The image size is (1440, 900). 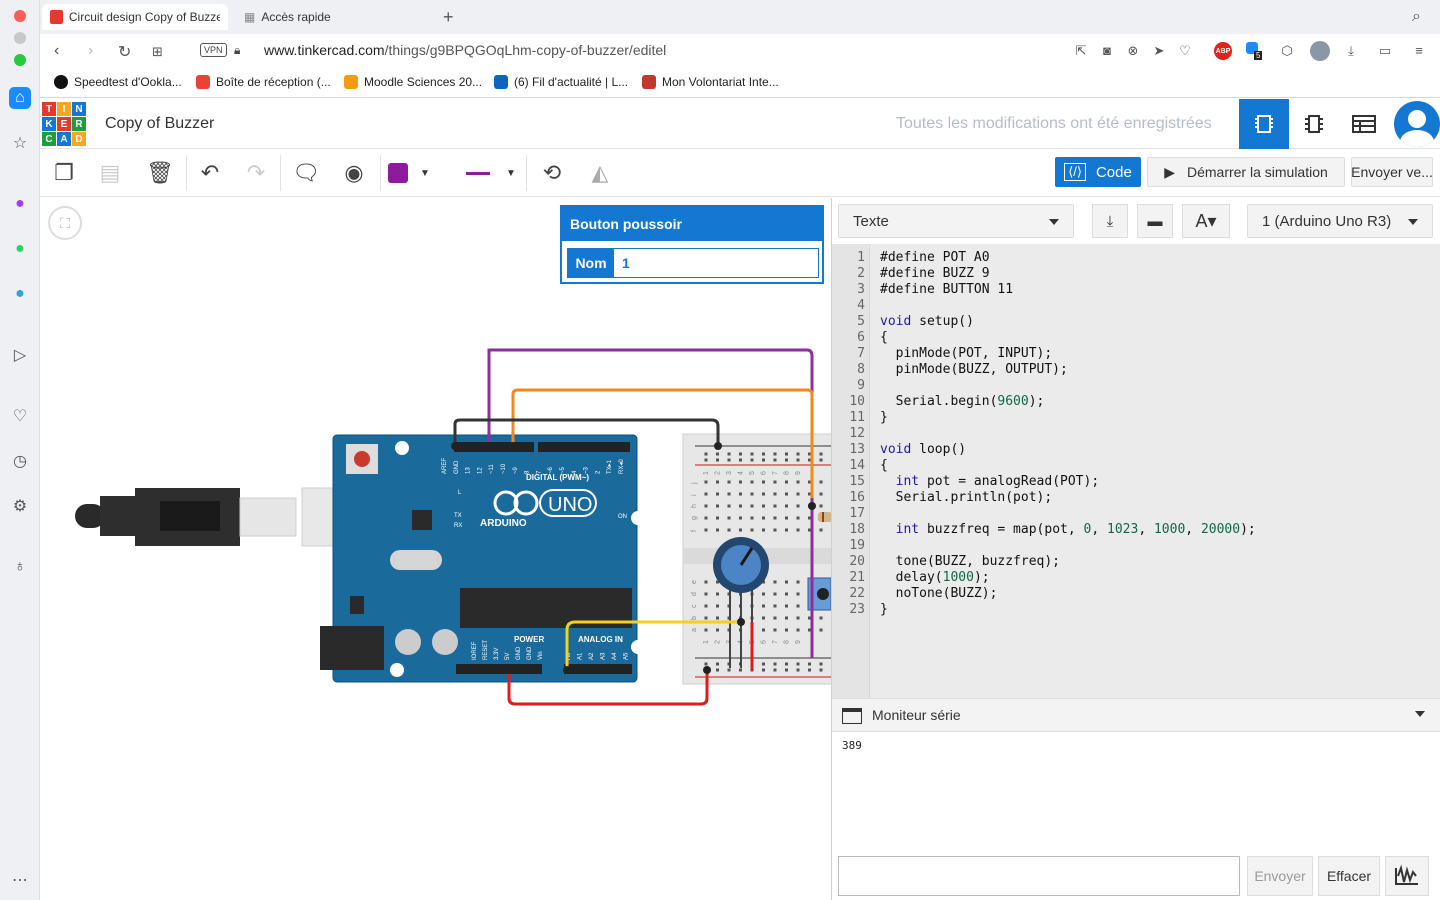 What do you see at coordinates (20, 294) in the screenshot?
I see `telegram-icon: ●` at bounding box center [20, 294].